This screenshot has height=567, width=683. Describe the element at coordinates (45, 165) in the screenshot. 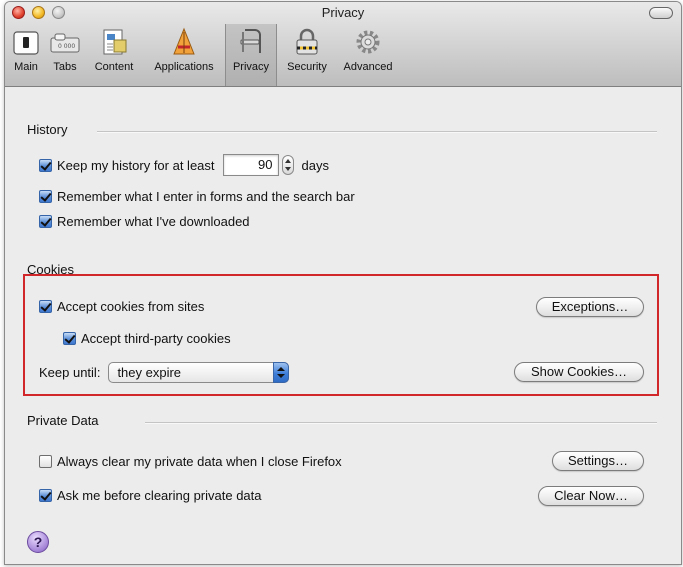

I see `keep-history-checkbox` at that location.